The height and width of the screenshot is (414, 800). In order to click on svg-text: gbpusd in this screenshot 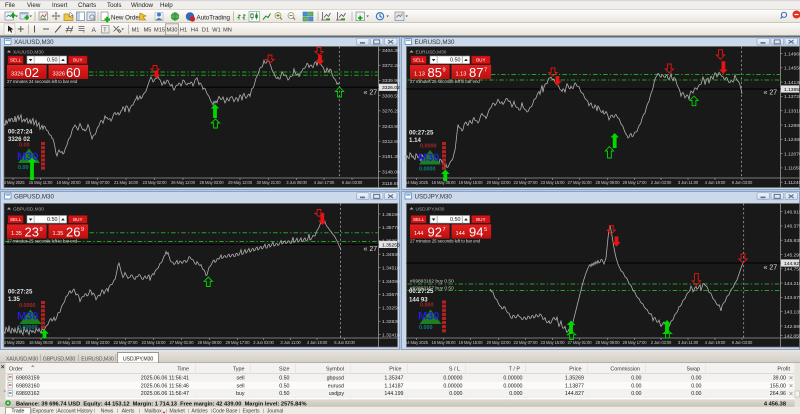, I will do `click(335, 378)`.